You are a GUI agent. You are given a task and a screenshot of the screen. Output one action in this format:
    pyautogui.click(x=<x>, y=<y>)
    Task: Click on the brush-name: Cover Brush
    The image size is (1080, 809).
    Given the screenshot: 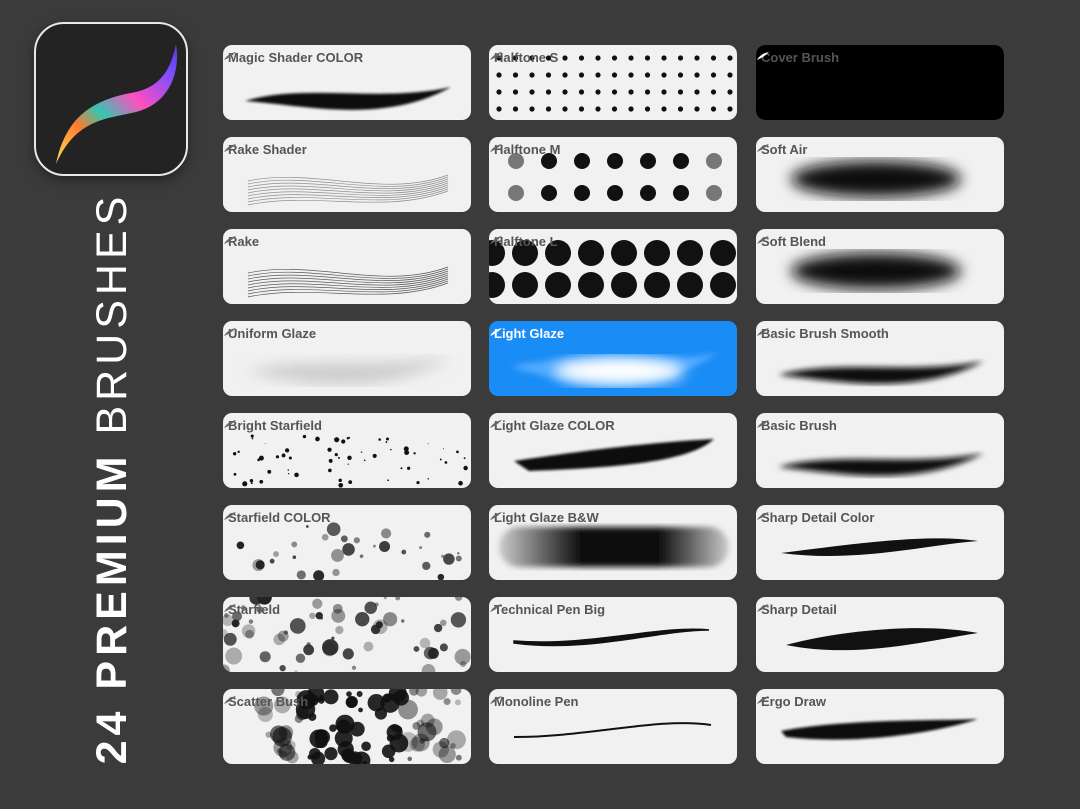 What is the action you would take?
    pyautogui.click(x=800, y=57)
    